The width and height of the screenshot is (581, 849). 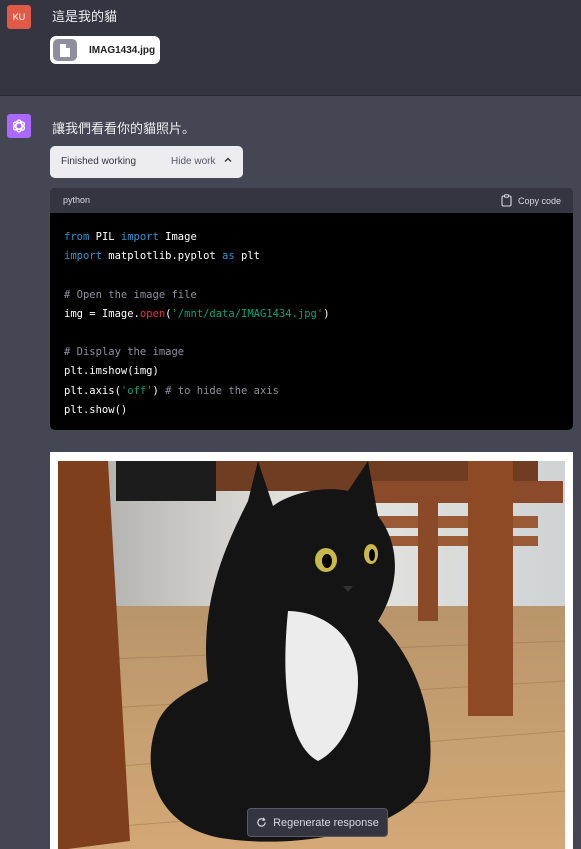 What do you see at coordinates (539, 200) in the screenshot?
I see `copy-code-label: Copy code` at bounding box center [539, 200].